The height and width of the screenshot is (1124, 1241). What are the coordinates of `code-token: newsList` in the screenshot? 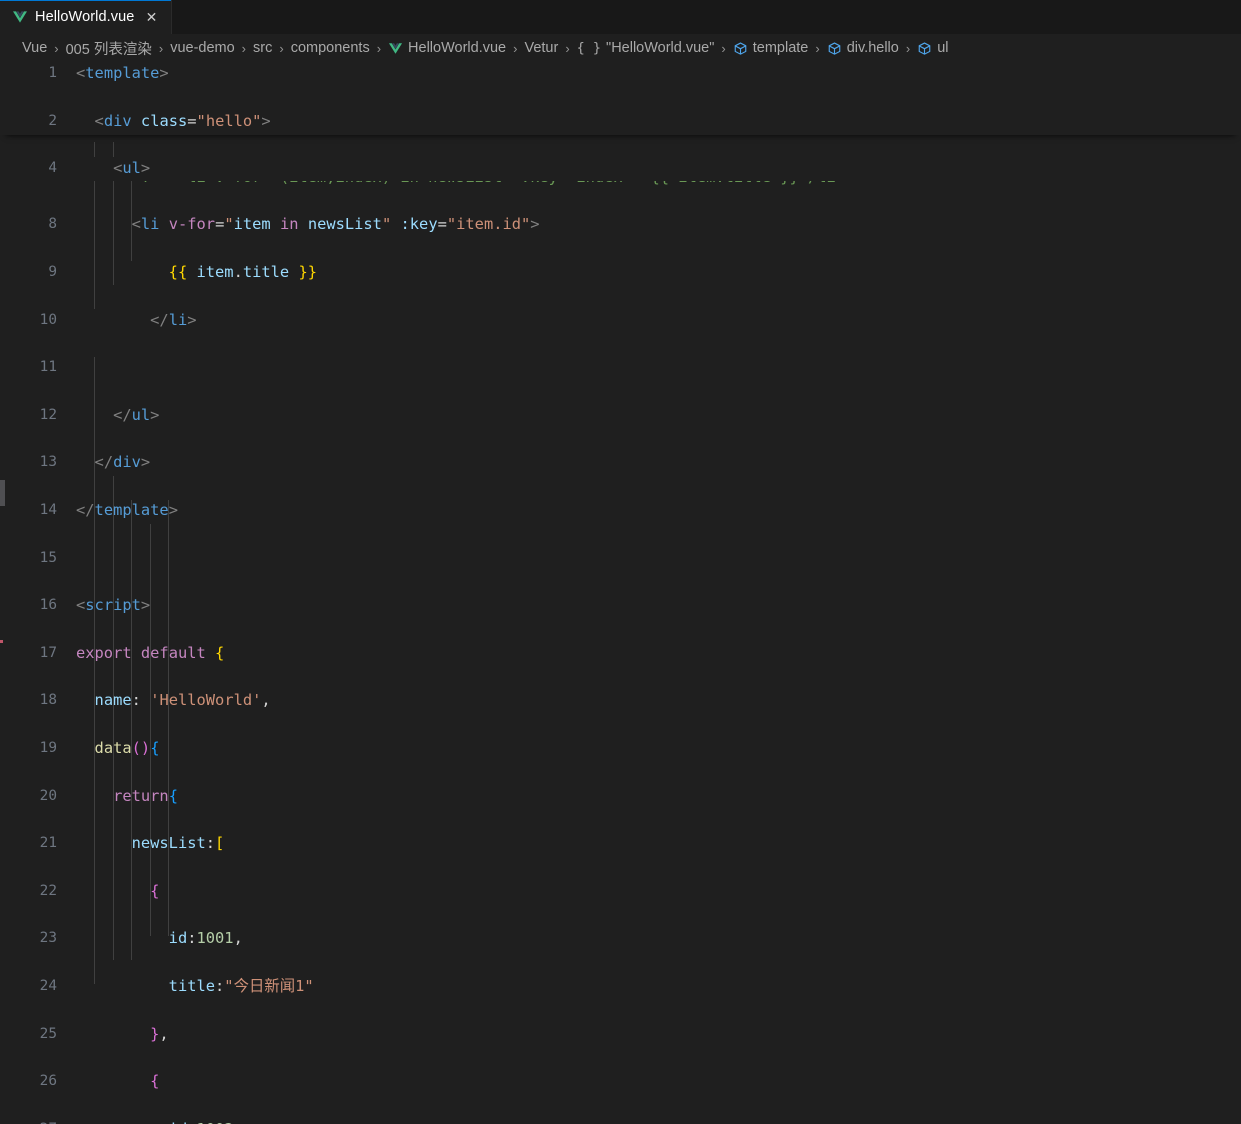 It's located at (344, 224).